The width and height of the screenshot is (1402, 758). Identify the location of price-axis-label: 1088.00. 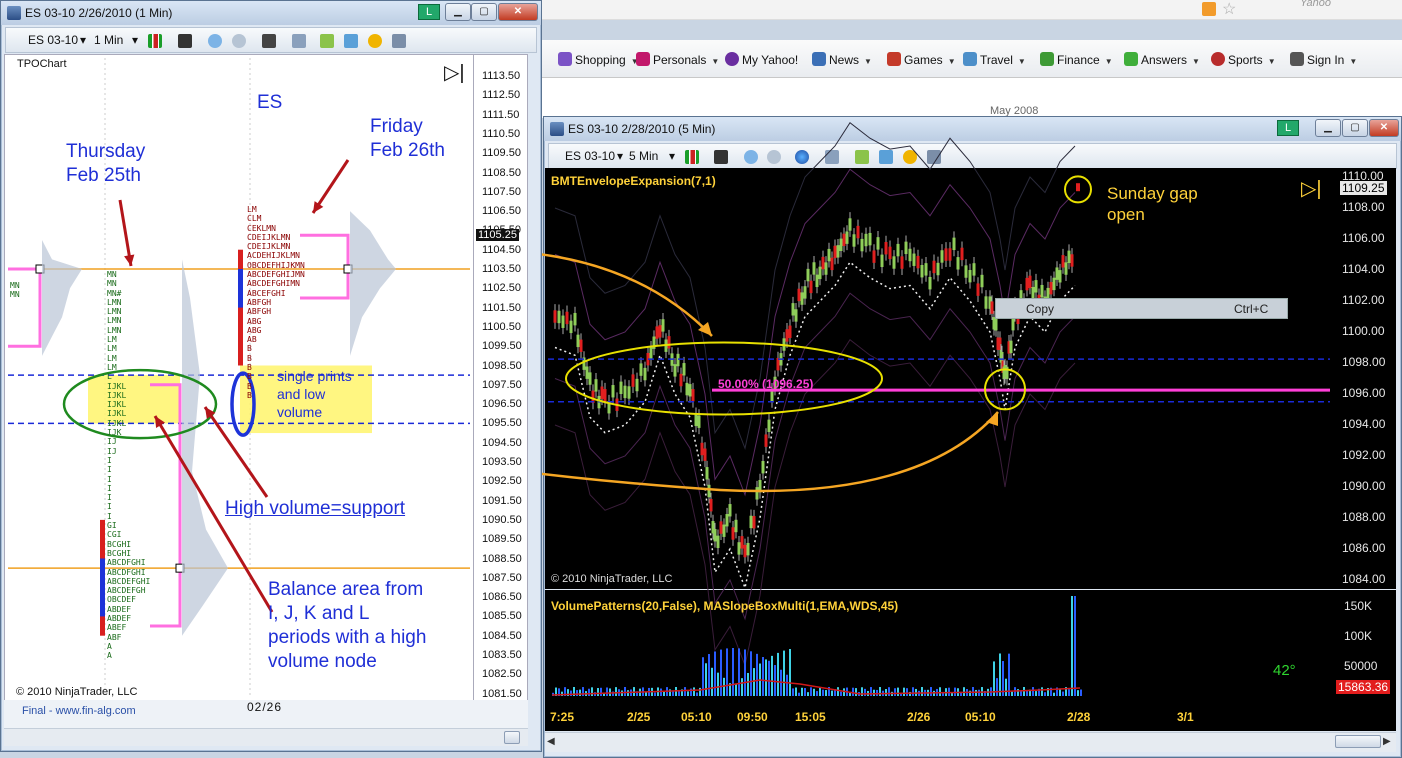
(1364, 517).